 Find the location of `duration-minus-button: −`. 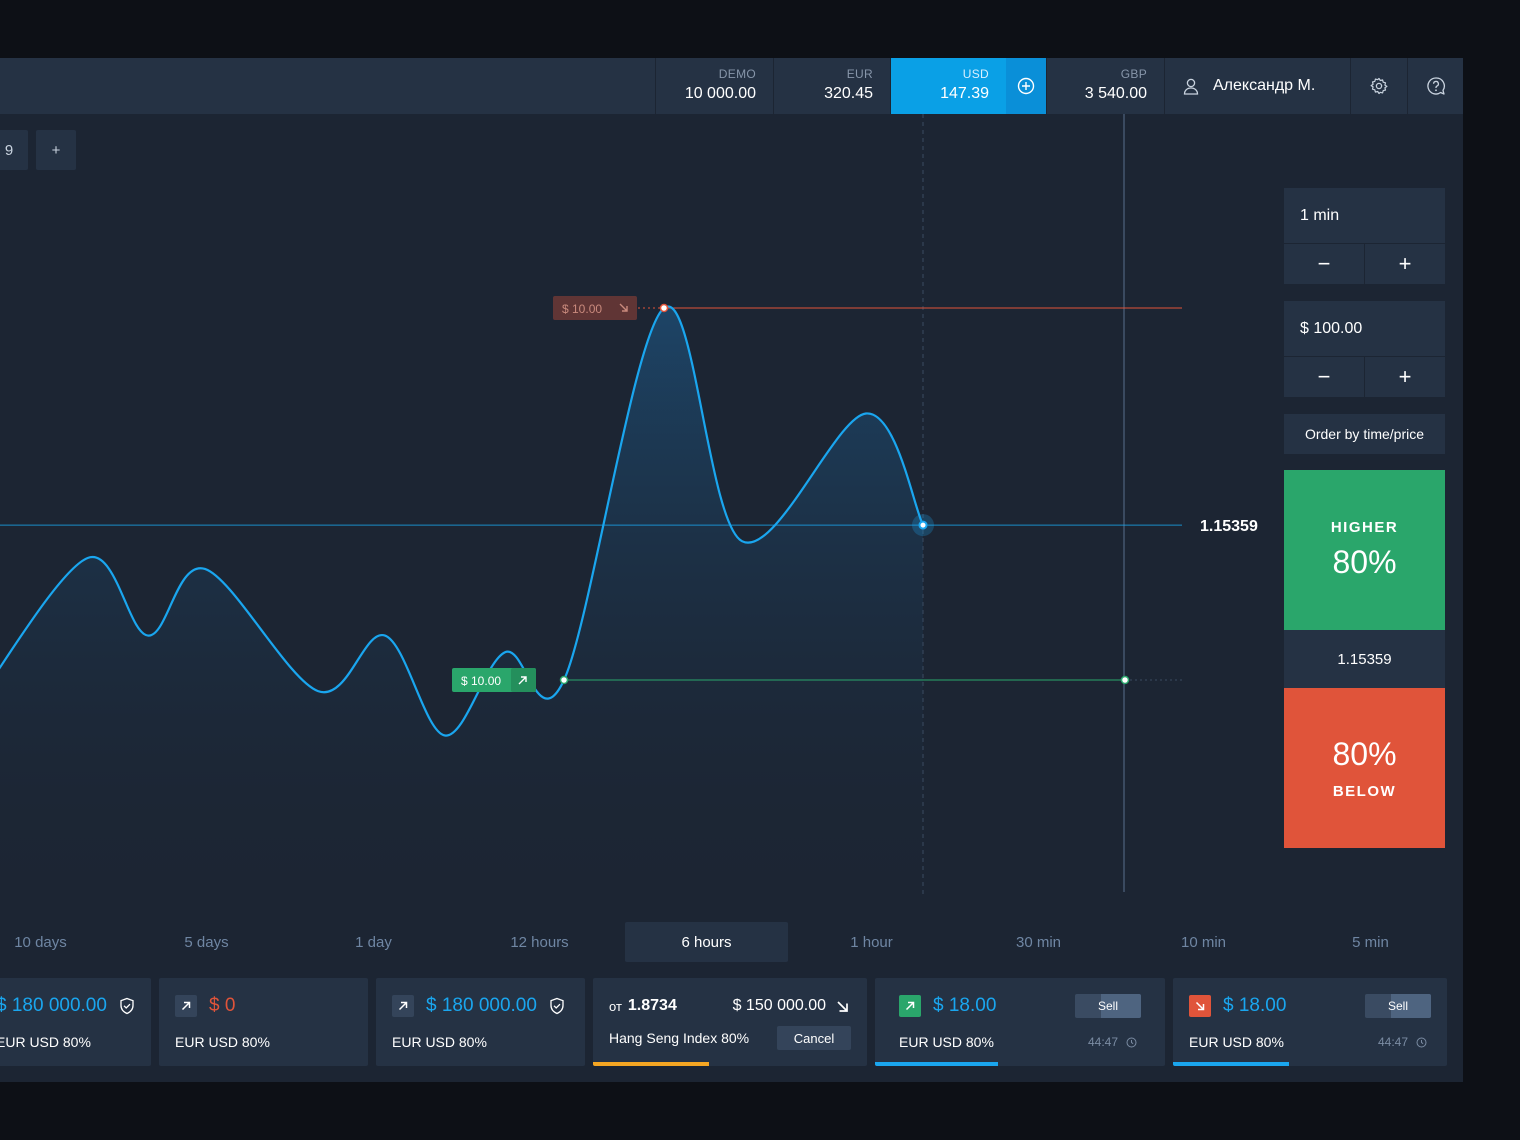

duration-minus-button: − is located at coordinates (1324, 264).